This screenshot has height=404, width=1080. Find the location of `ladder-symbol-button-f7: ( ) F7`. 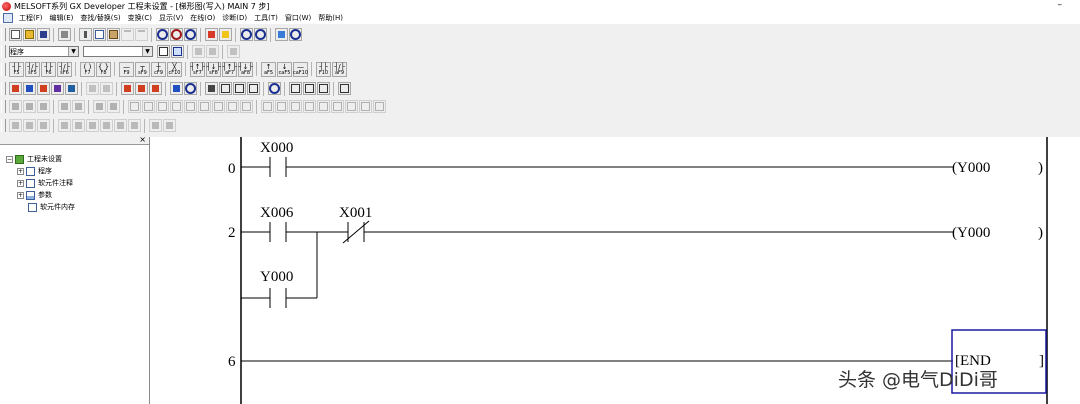

ladder-symbol-button-f7: ( ) F7 is located at coordinates (87, 69).